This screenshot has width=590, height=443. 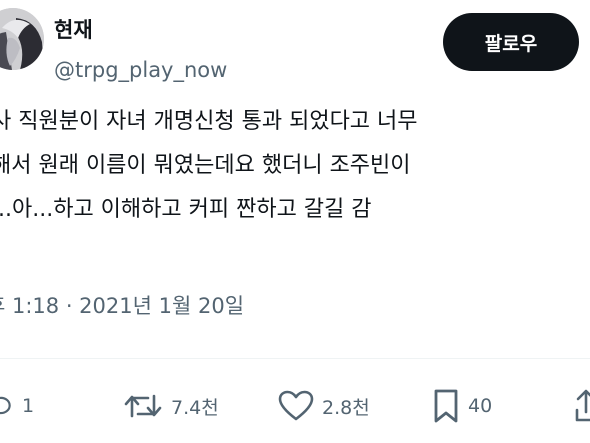 What do you see at coordinates (143, 406) in the screenshot?
I see `retweet-icon` at bounding box center [143, 406].